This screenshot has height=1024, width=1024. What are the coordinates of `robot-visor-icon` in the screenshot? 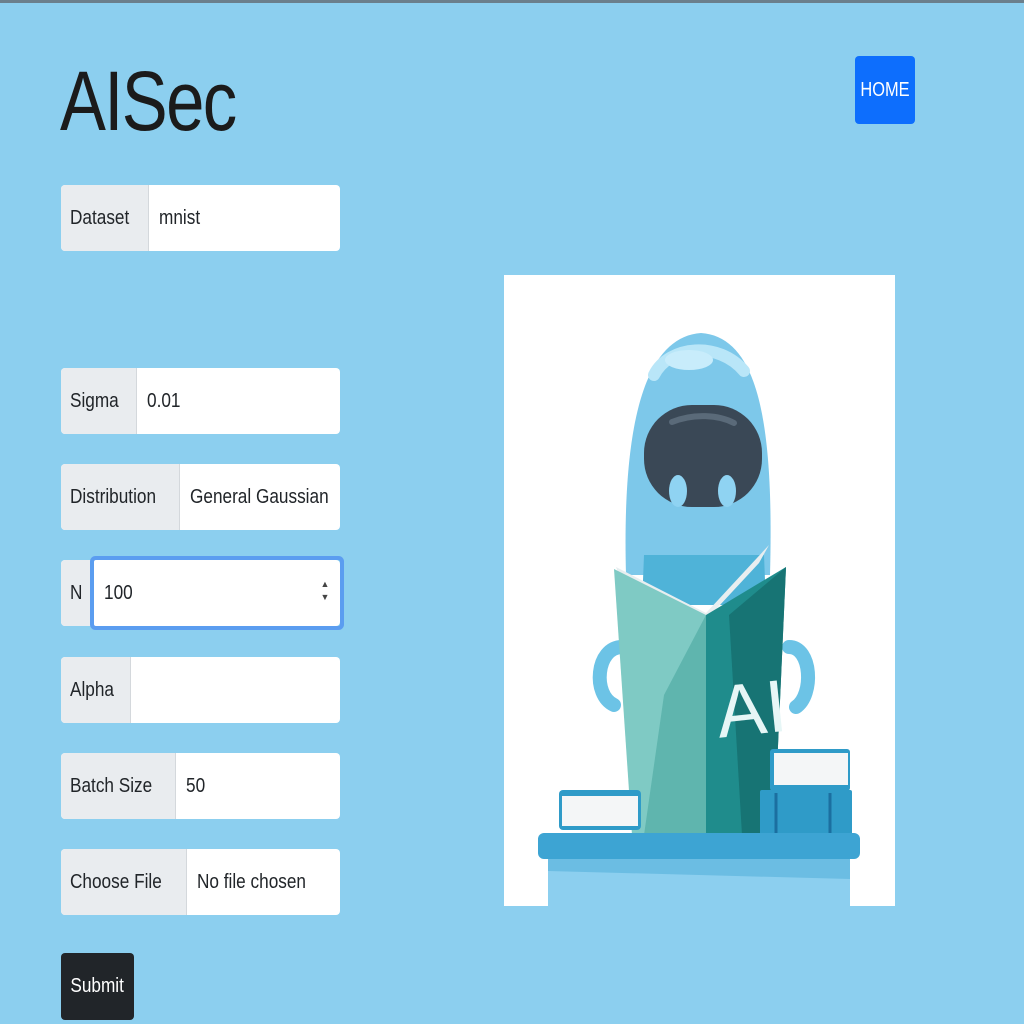 It's located at (703, 456).